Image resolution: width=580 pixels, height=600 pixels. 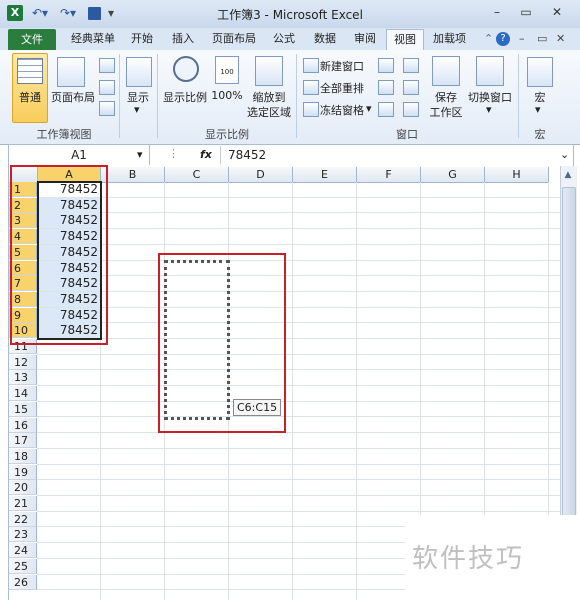 I want to click on name-box-dropdown-icon: ▾, so click(x=140, y=154).